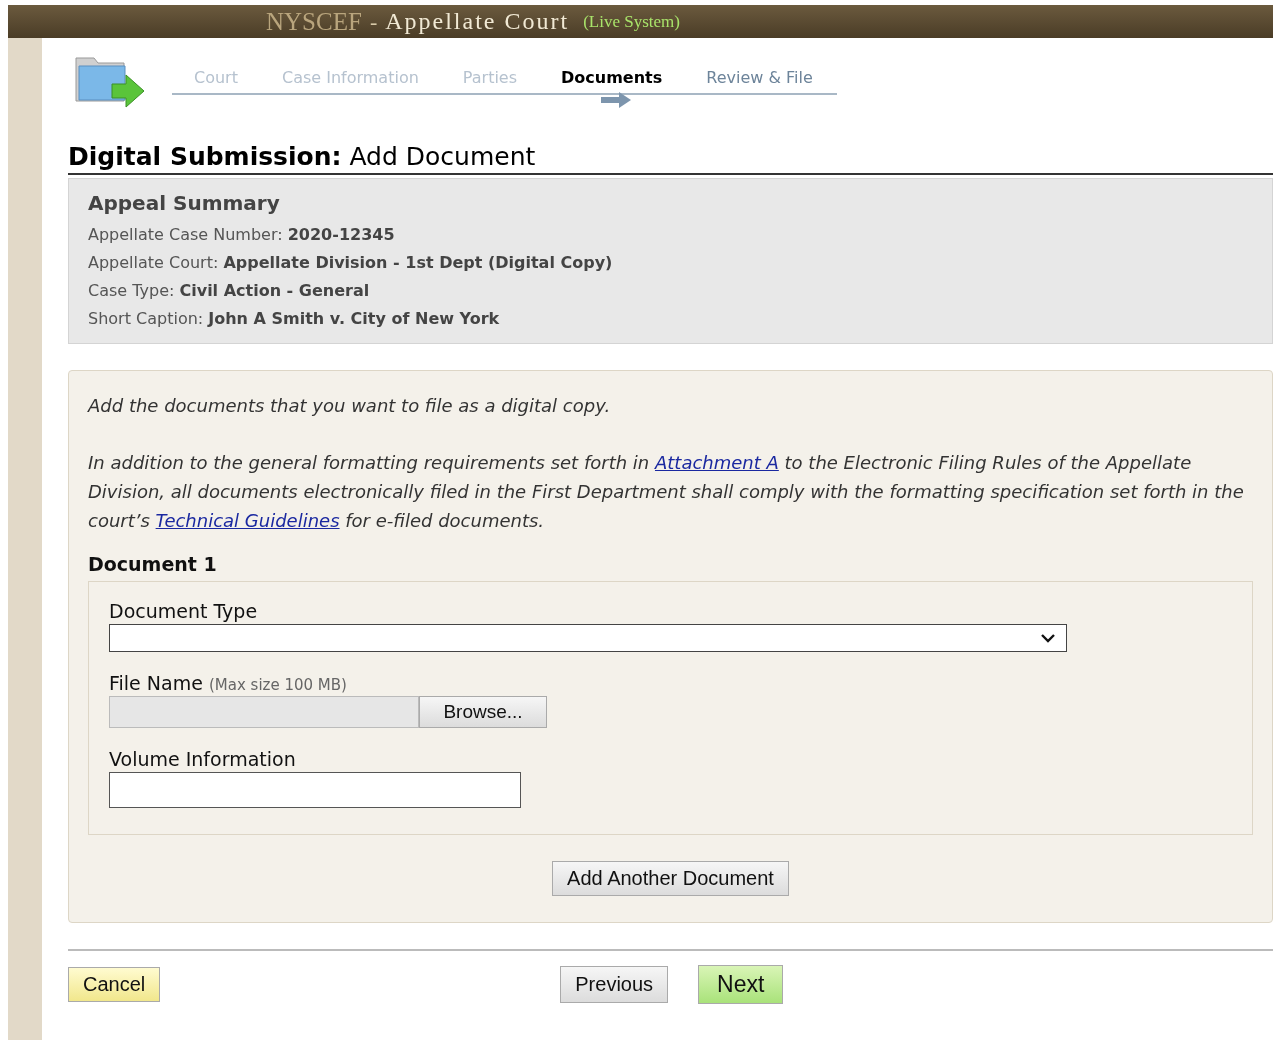 This screenshot has height=1040, width=1273. What do you see at coordinates (614, 984) in the screenshot?
I see `previous-button: Previous` at bounding box center [614, 984].